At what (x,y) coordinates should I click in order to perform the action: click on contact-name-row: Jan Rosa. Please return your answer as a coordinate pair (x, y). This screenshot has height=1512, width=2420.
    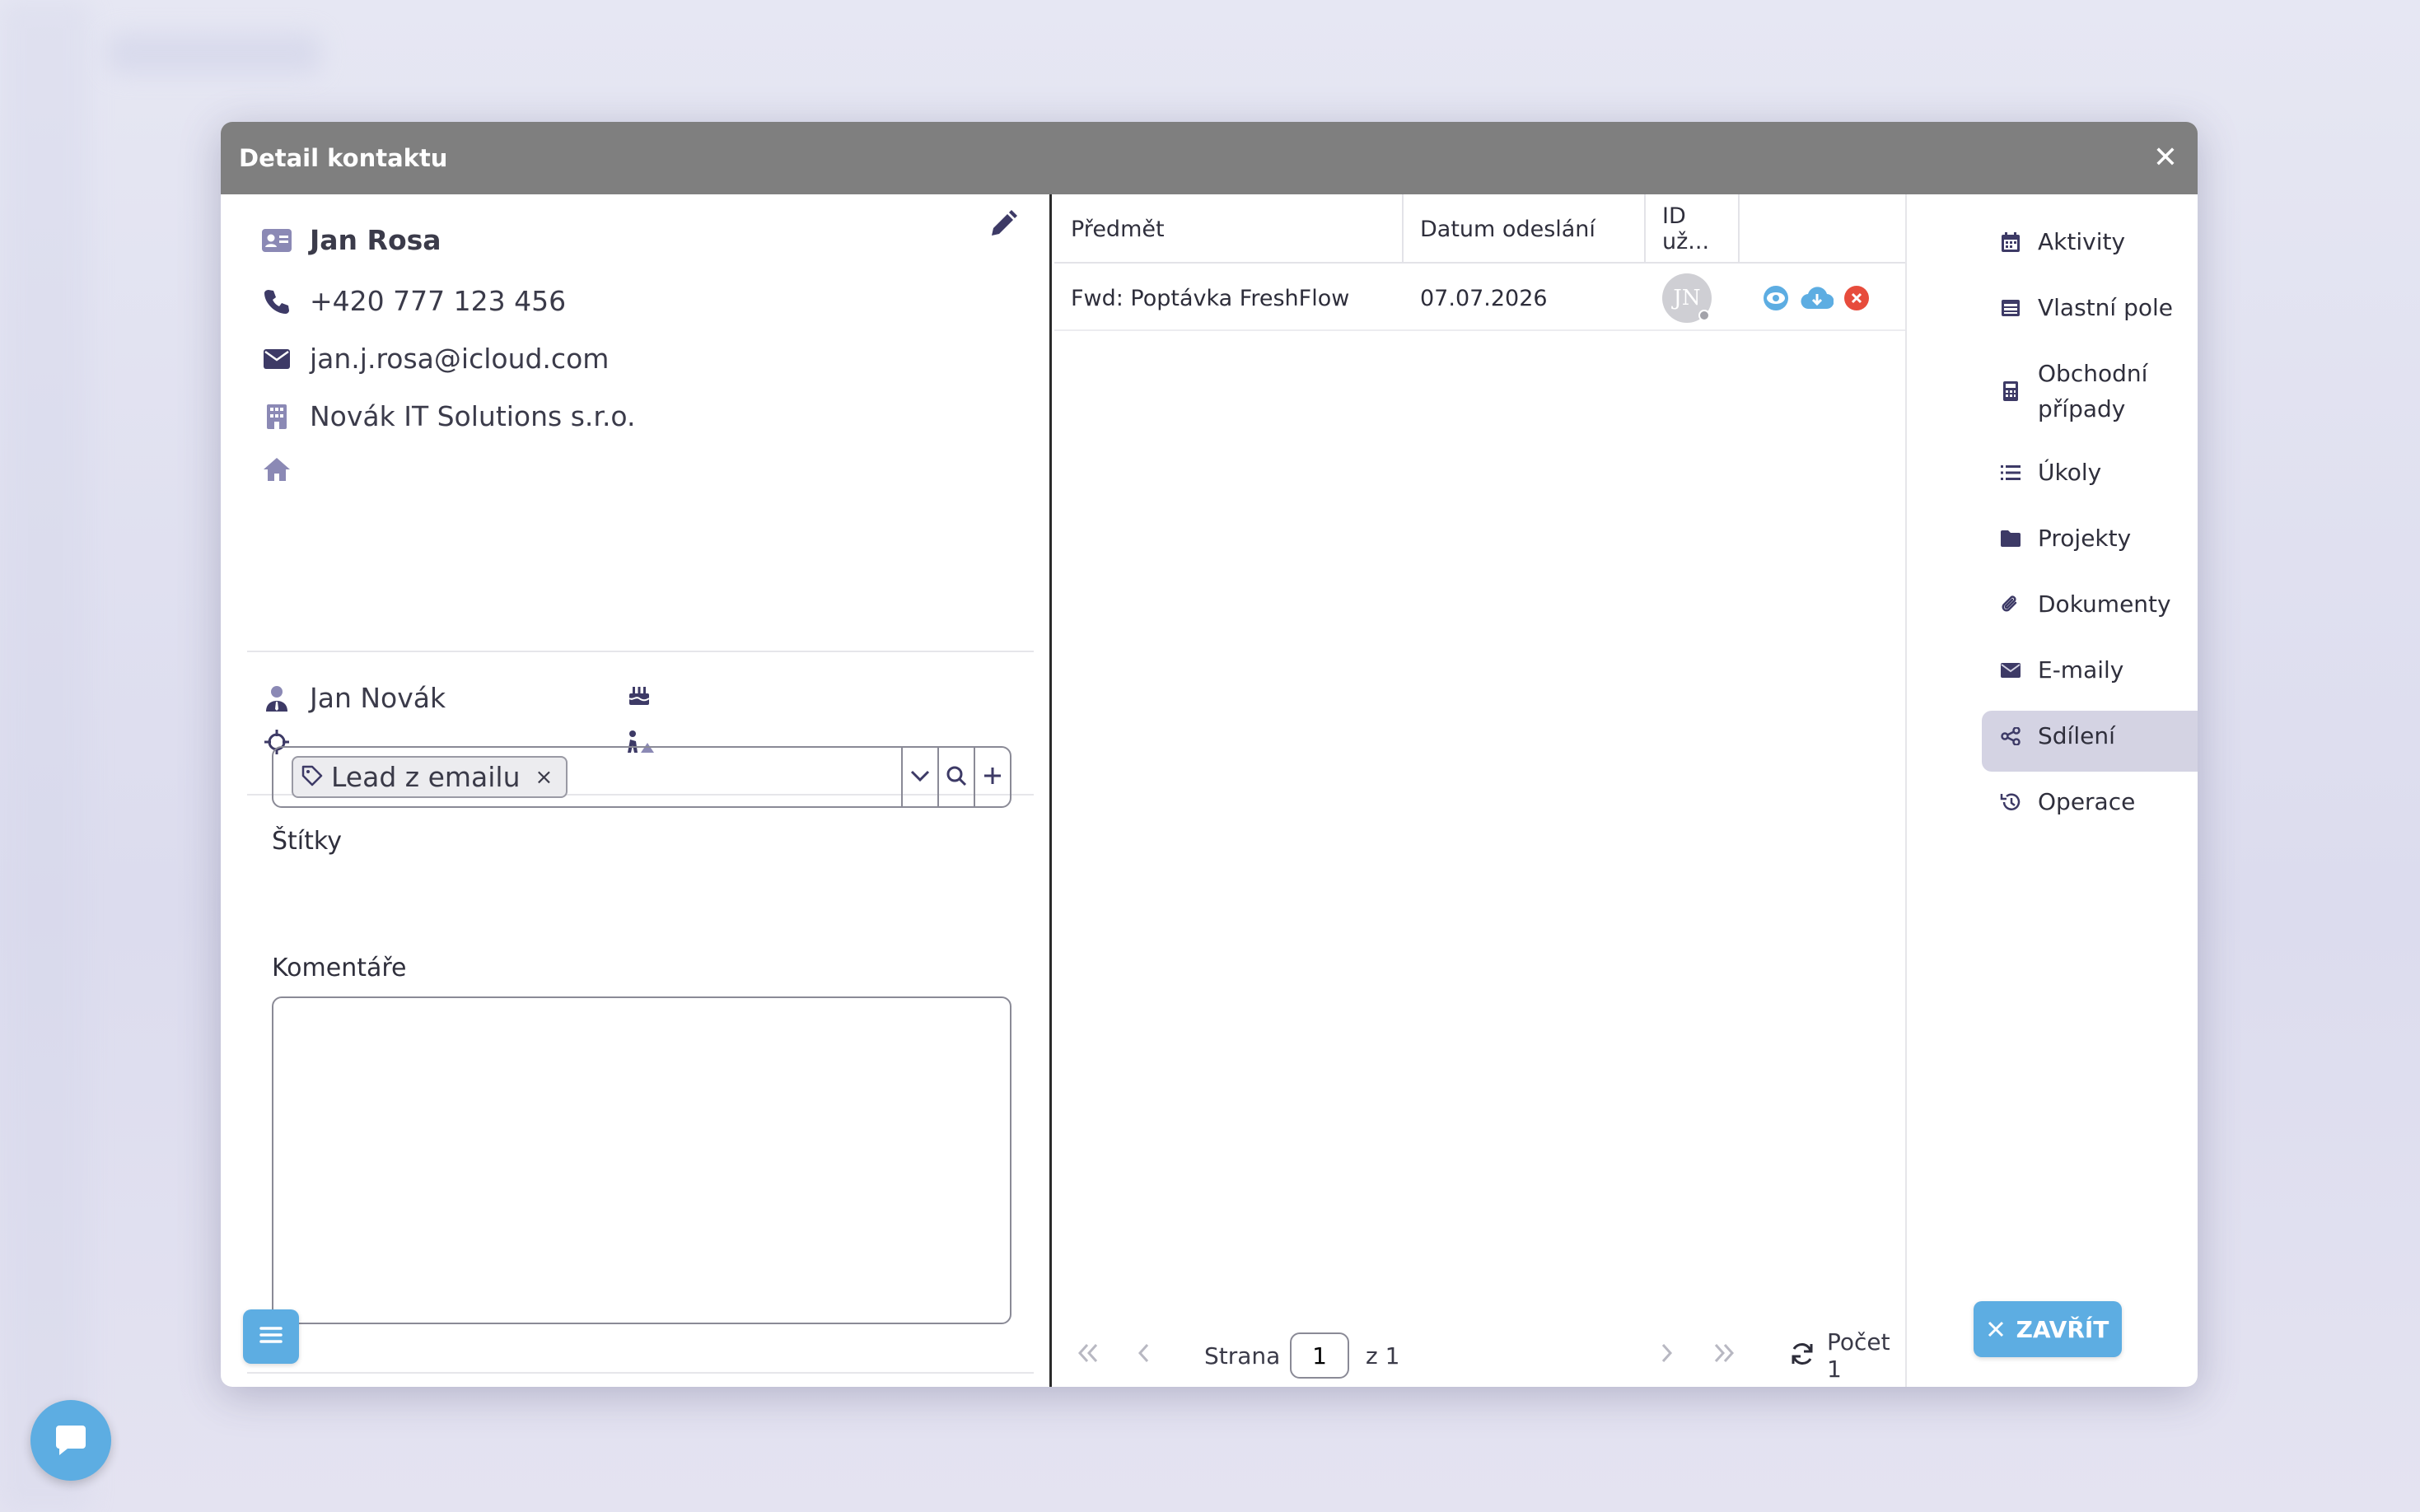
    Looking at the image, I should click on (351, 240).